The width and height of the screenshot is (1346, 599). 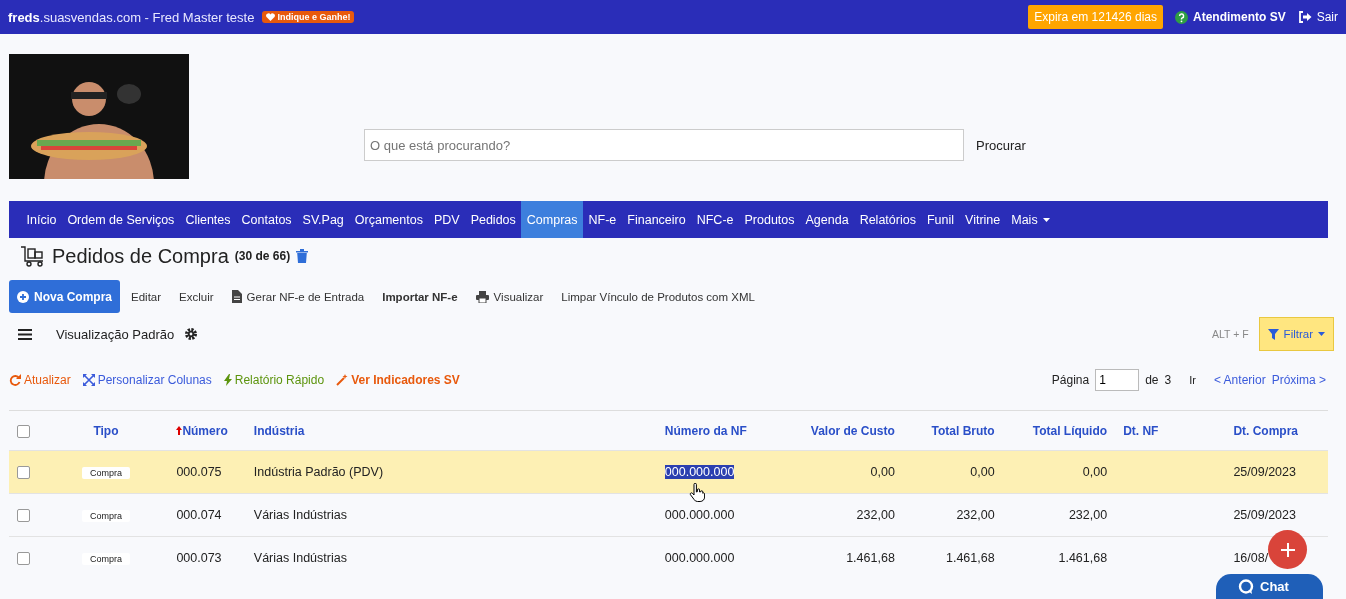 I want to click on nav-tab: Financeiro, so click(x=656, y=219).